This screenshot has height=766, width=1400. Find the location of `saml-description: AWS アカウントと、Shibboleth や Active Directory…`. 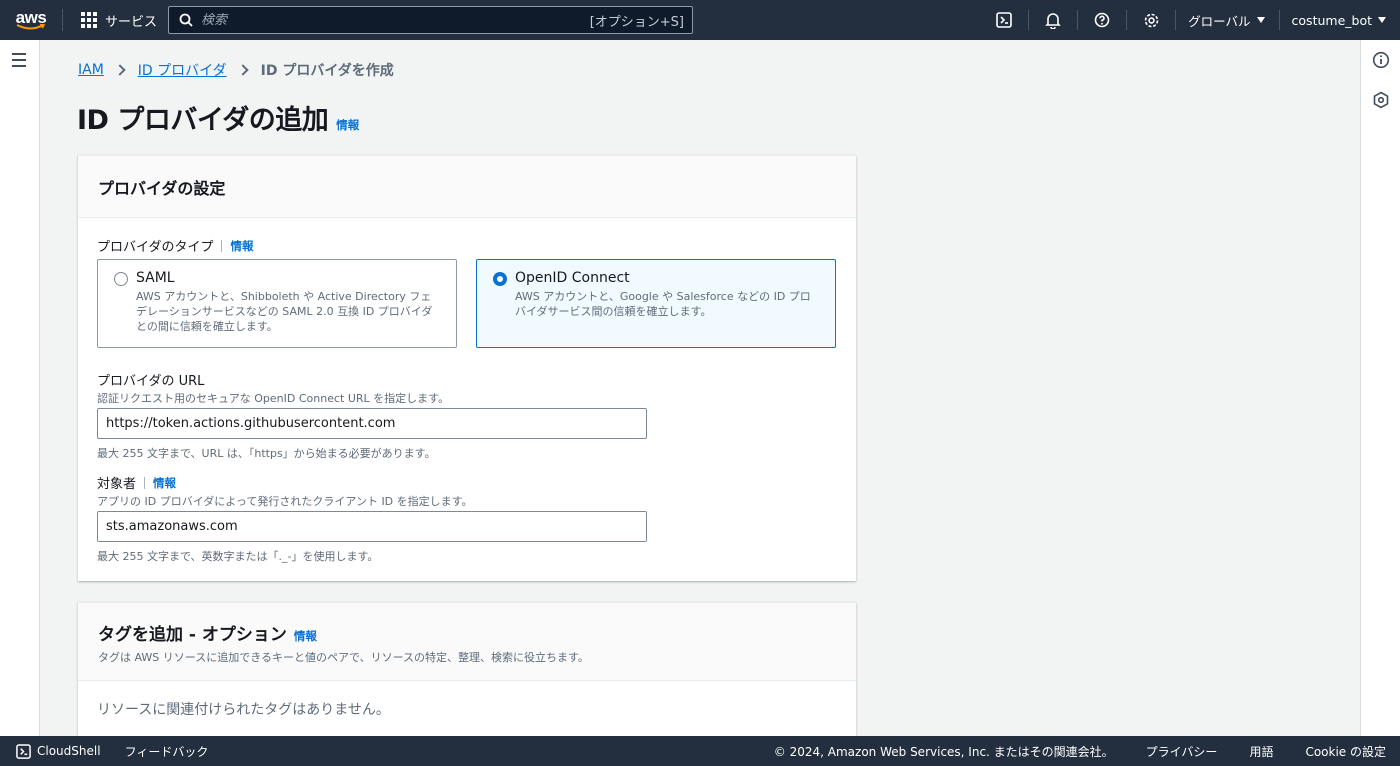

saml-description: AWS アカウントと、Shibboleth や Active Directory… is located at coordinates (284, 311).